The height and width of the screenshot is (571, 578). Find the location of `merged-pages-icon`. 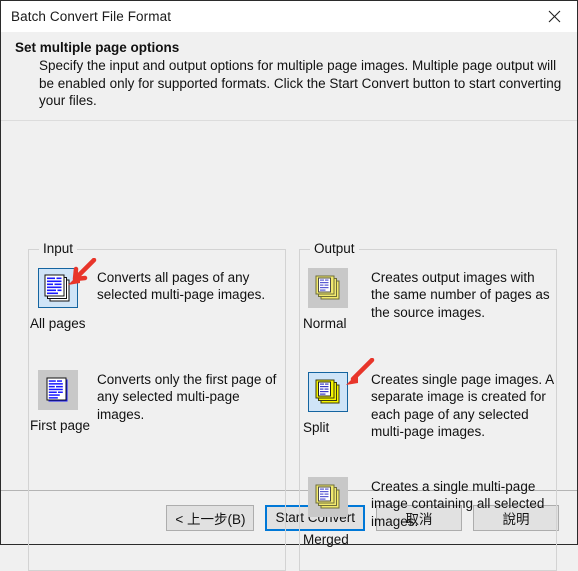

merged-pages-icon is located at coordinates (327, 496).